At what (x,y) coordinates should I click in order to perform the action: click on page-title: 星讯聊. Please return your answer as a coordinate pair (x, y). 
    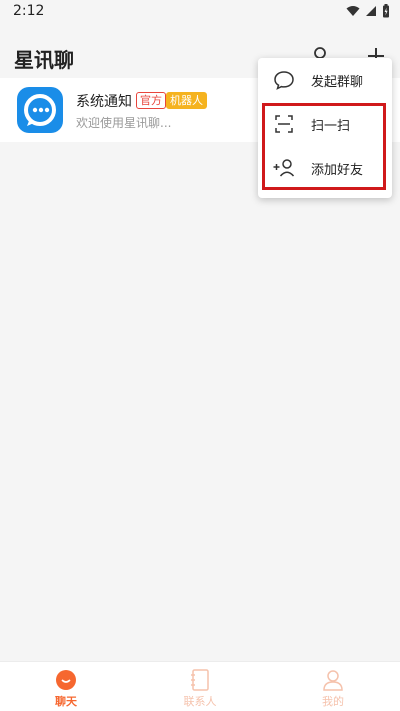
    Looking at the image, I should click on (44, 60).